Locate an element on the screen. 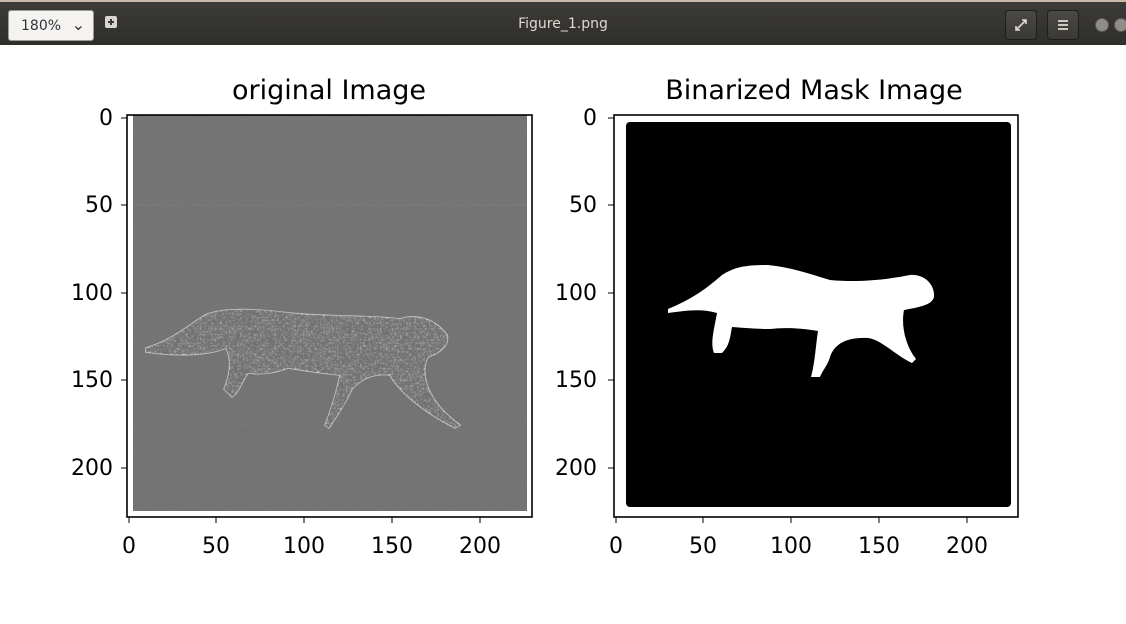 The width and height of the screenshot is (1126, 624). left-ytick-label: 0 is located at coordinates (106, 118).